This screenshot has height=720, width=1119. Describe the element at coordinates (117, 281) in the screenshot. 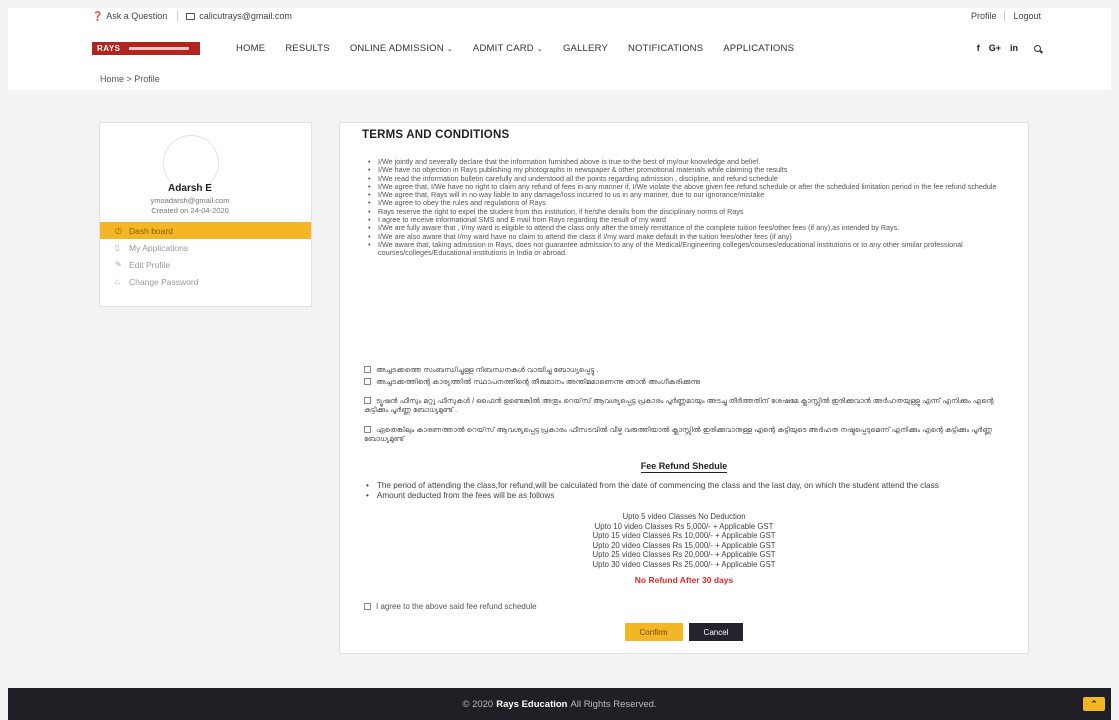

I see `lock-icon: ⌂` at that location.